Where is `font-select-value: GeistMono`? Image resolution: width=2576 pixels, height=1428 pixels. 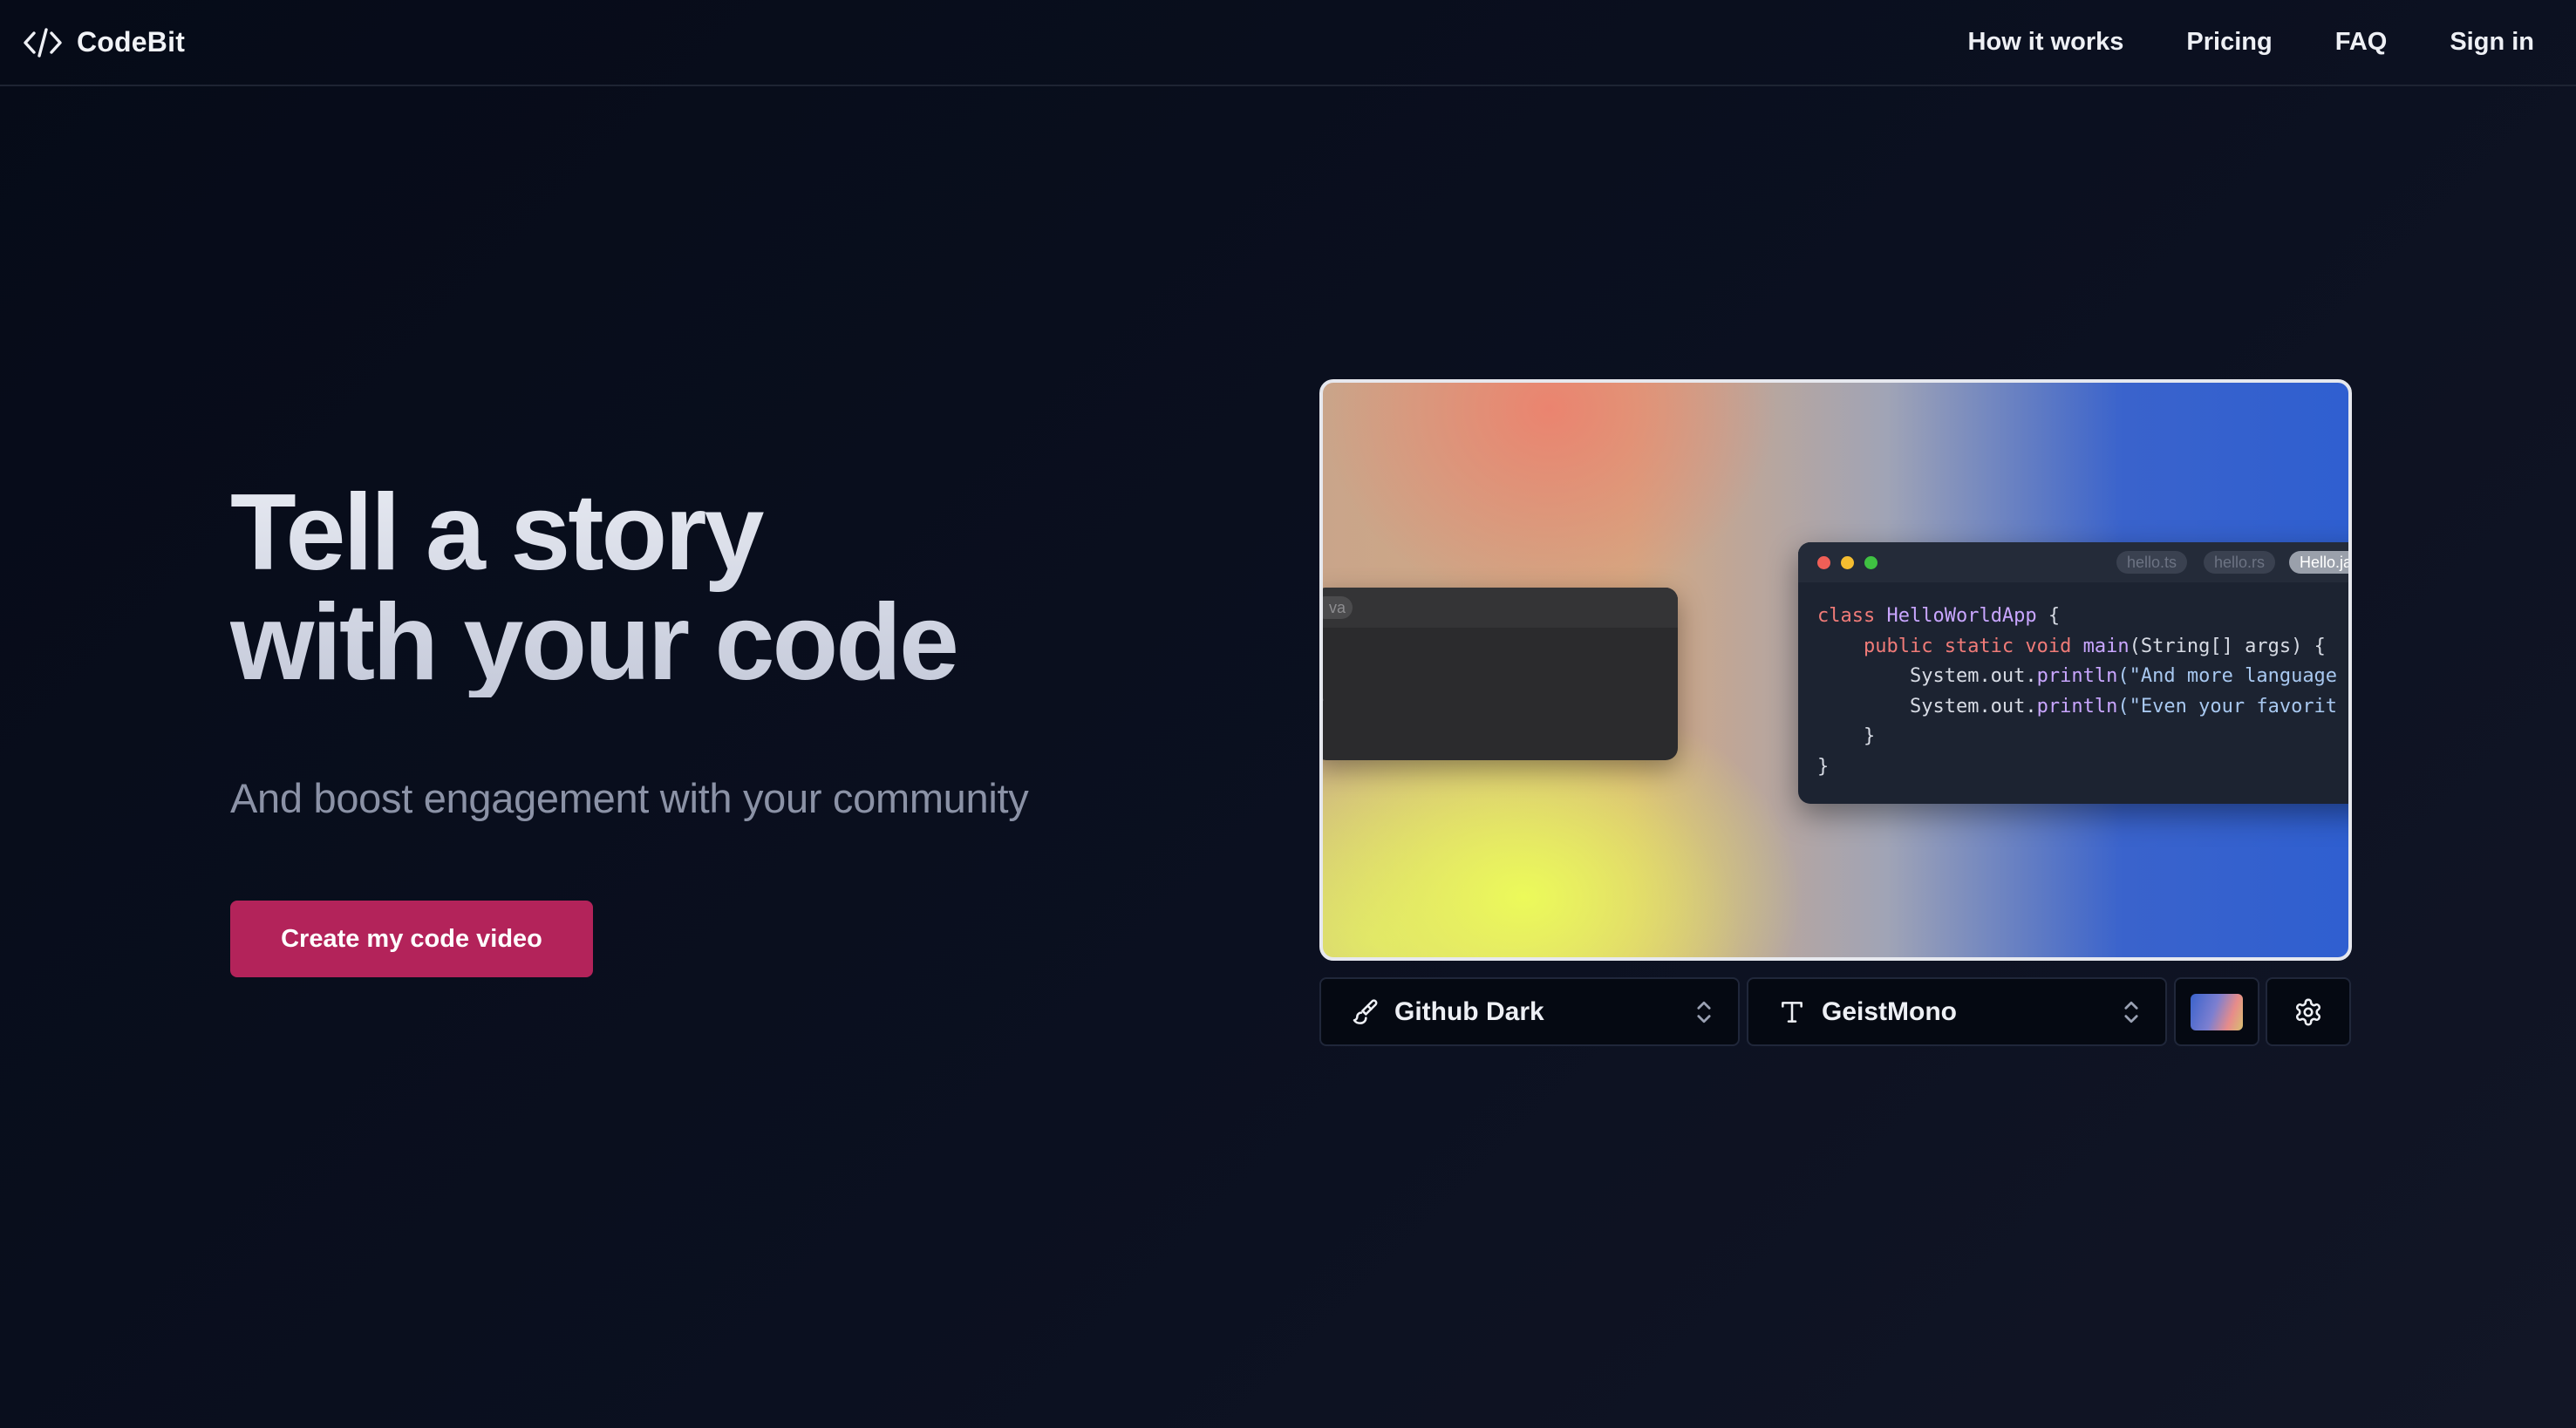 font-select-value: GeistMono is located at coordinates (1890, 1011).